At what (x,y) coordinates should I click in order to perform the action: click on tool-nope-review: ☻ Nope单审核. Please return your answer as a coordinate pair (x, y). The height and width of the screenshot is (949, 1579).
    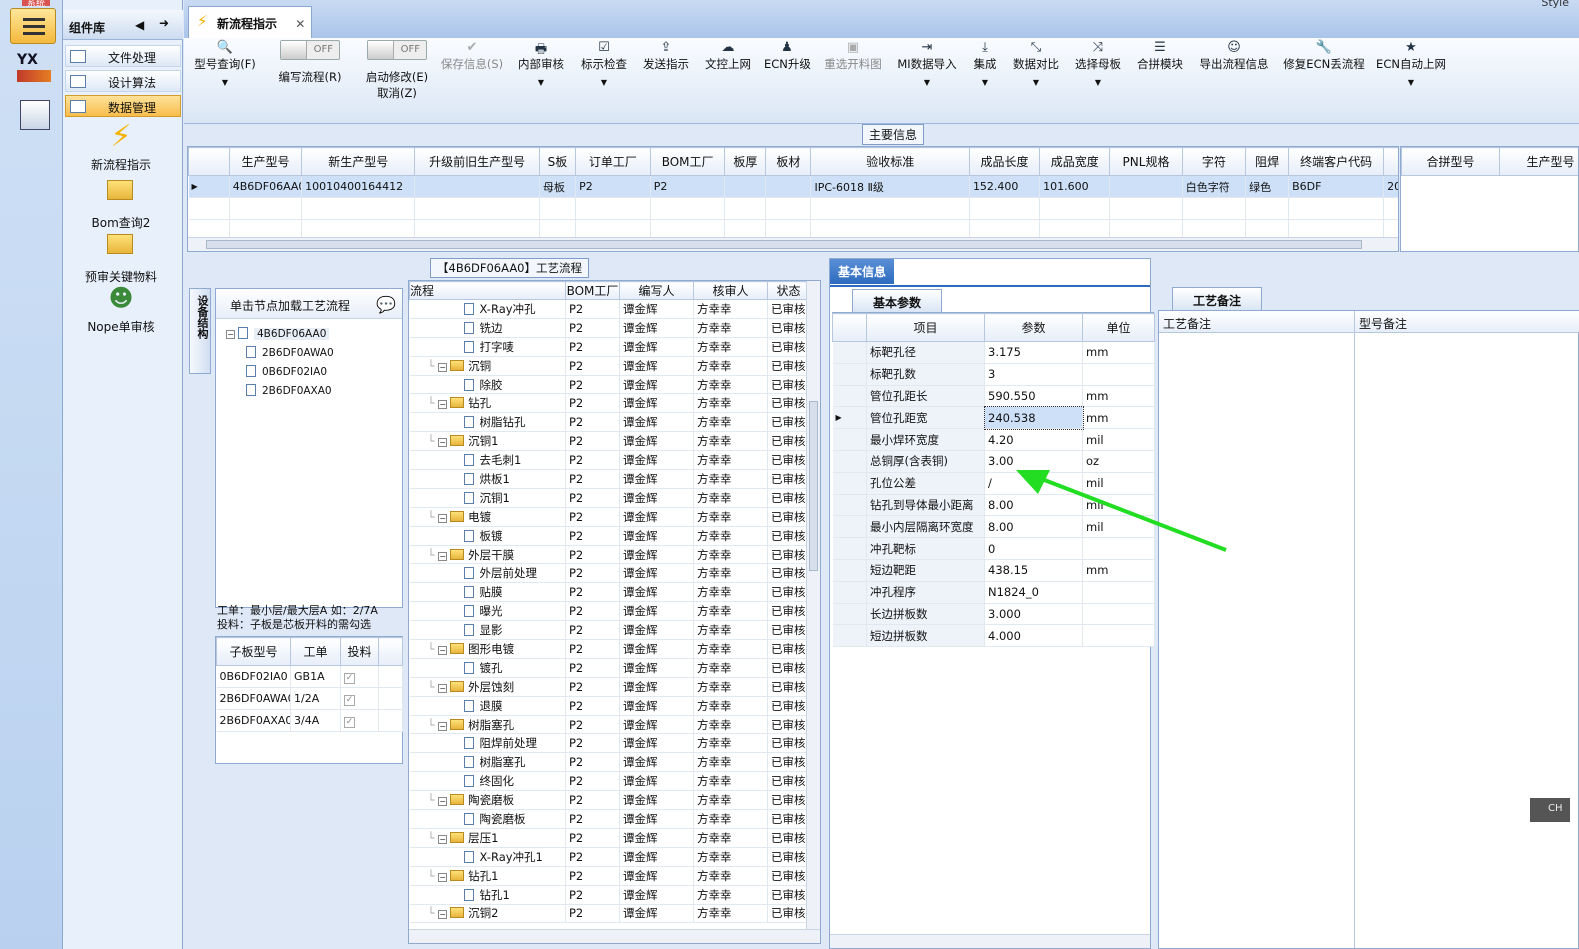
    Looking at the image, I should click on (121, 309).